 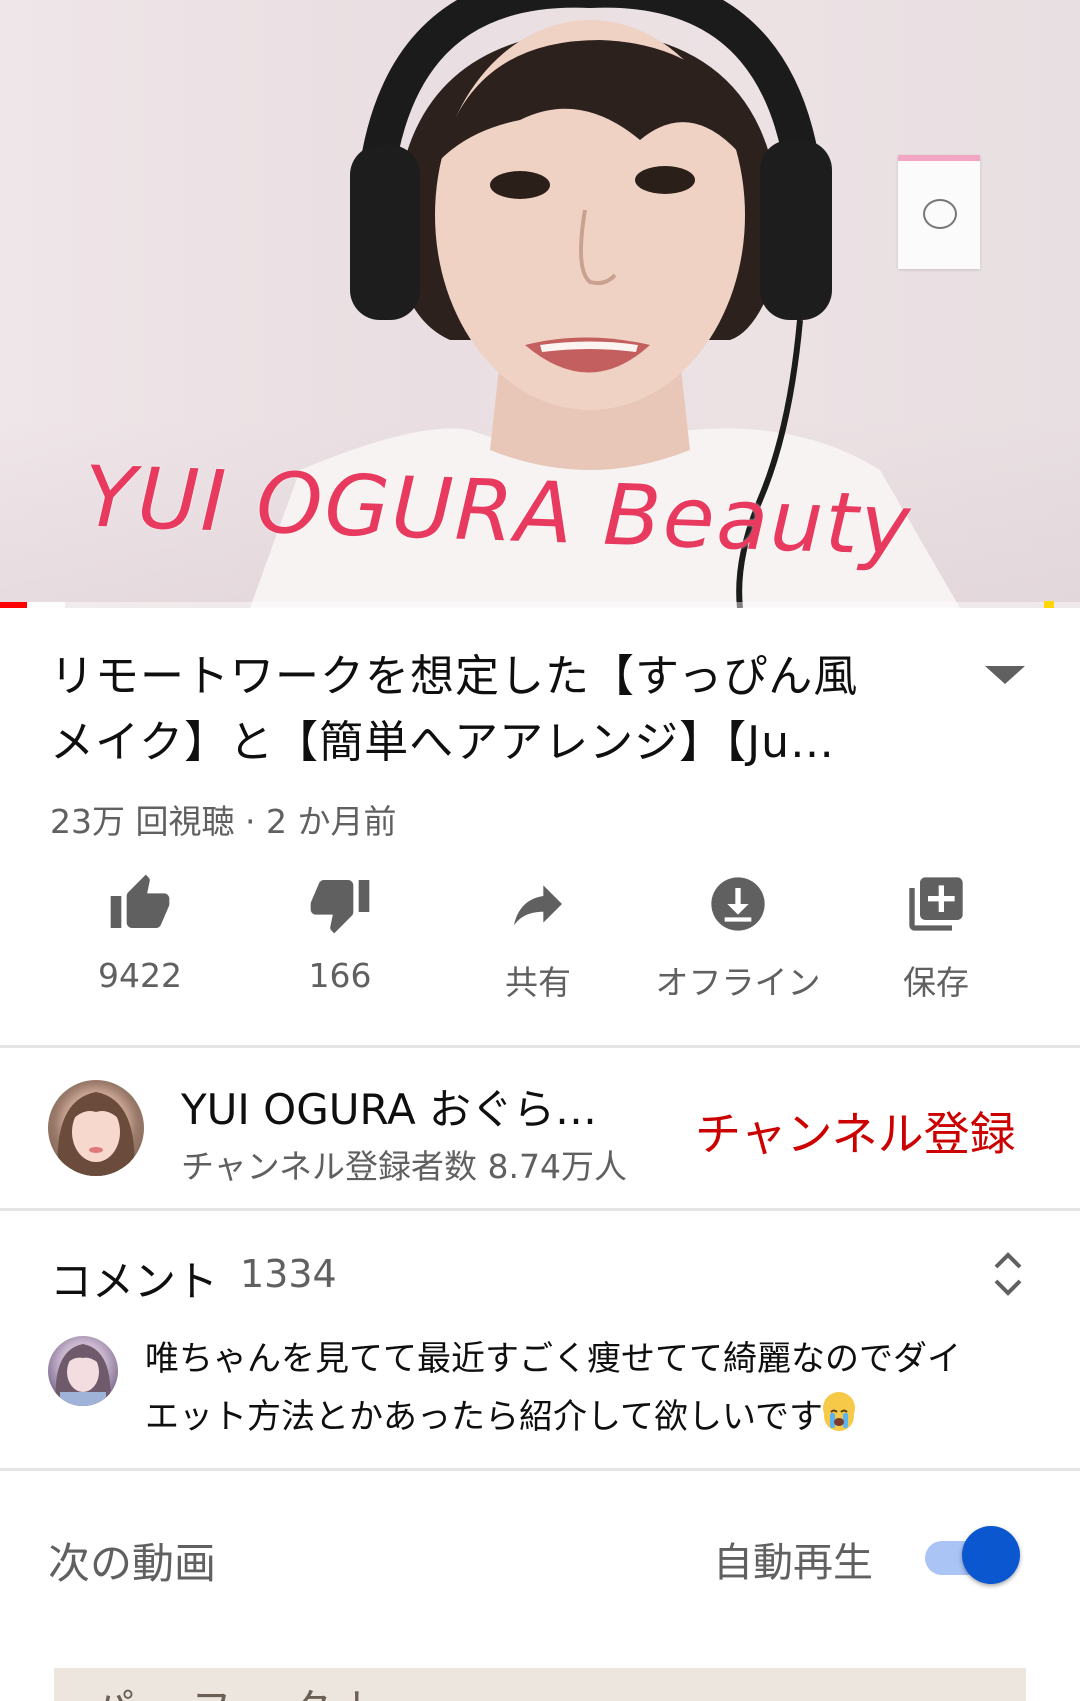 What do you see at coordinates (936, 938) in the screenshot?
I see `save-button: 保存` at bounding box center [936, 938].